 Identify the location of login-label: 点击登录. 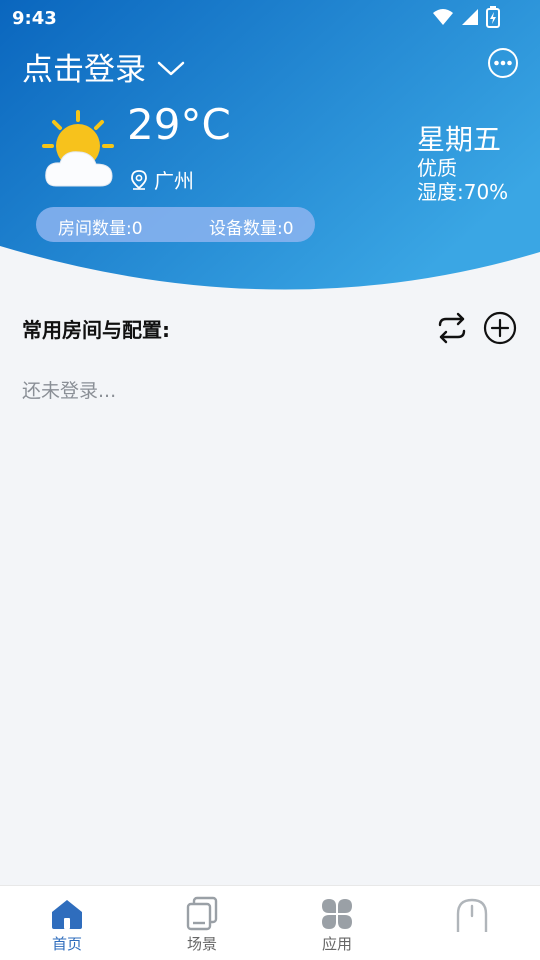
(84, 70).